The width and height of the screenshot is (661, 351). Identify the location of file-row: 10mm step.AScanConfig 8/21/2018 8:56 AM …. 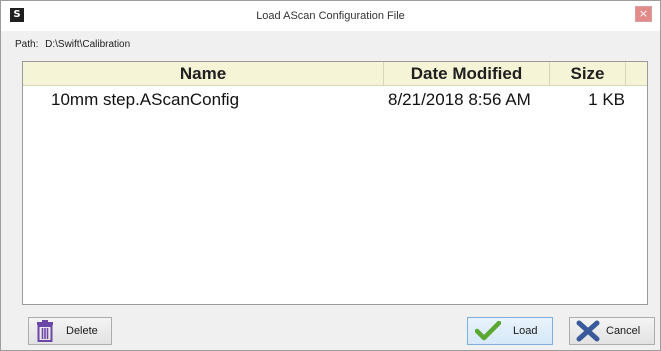
(335, 100).